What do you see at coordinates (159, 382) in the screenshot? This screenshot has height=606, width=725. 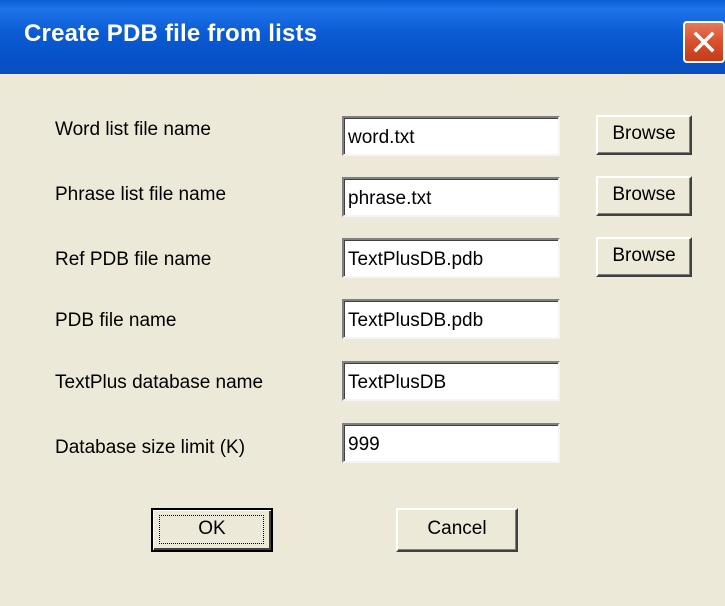 I see `database-name-label: TextPlus database name` at bounding box center [159, 382].